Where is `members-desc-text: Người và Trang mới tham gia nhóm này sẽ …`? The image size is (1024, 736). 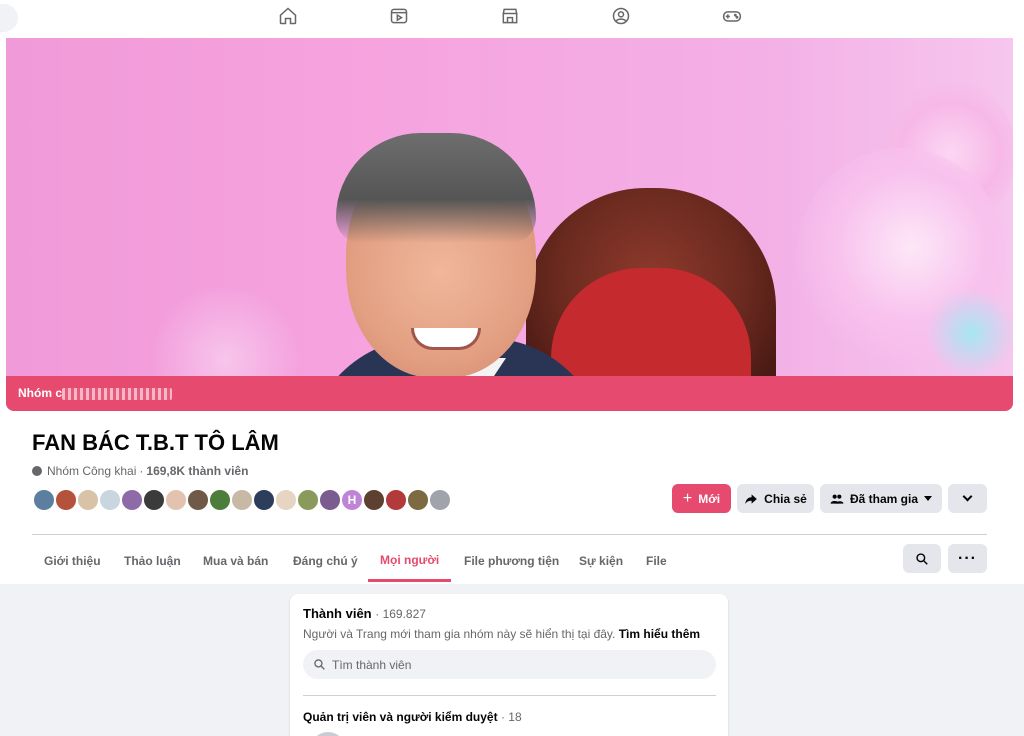
members-desc-text: Người và Trang mới tham gia nhóm này sẽ … is located at coordinates (459, 634).